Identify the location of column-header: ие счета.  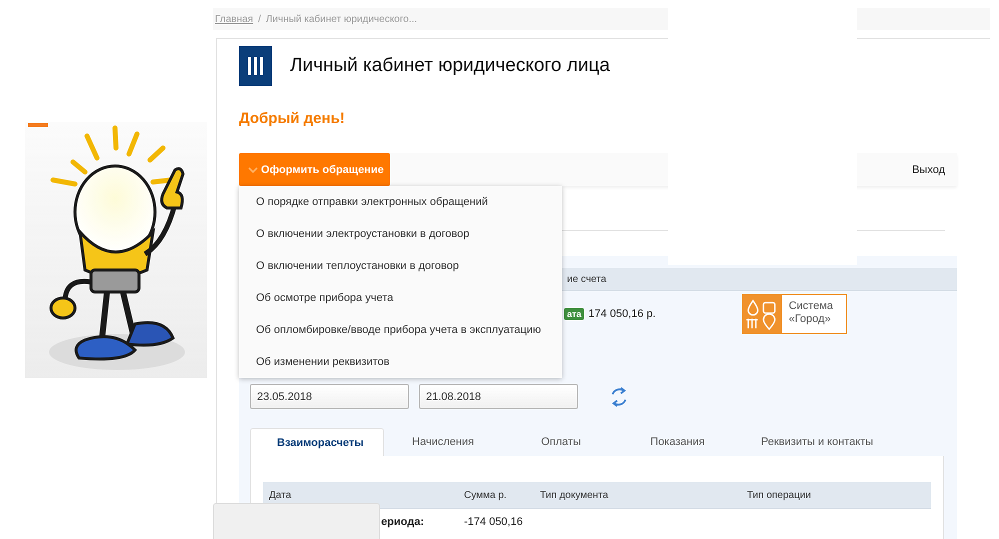
(586, 279).